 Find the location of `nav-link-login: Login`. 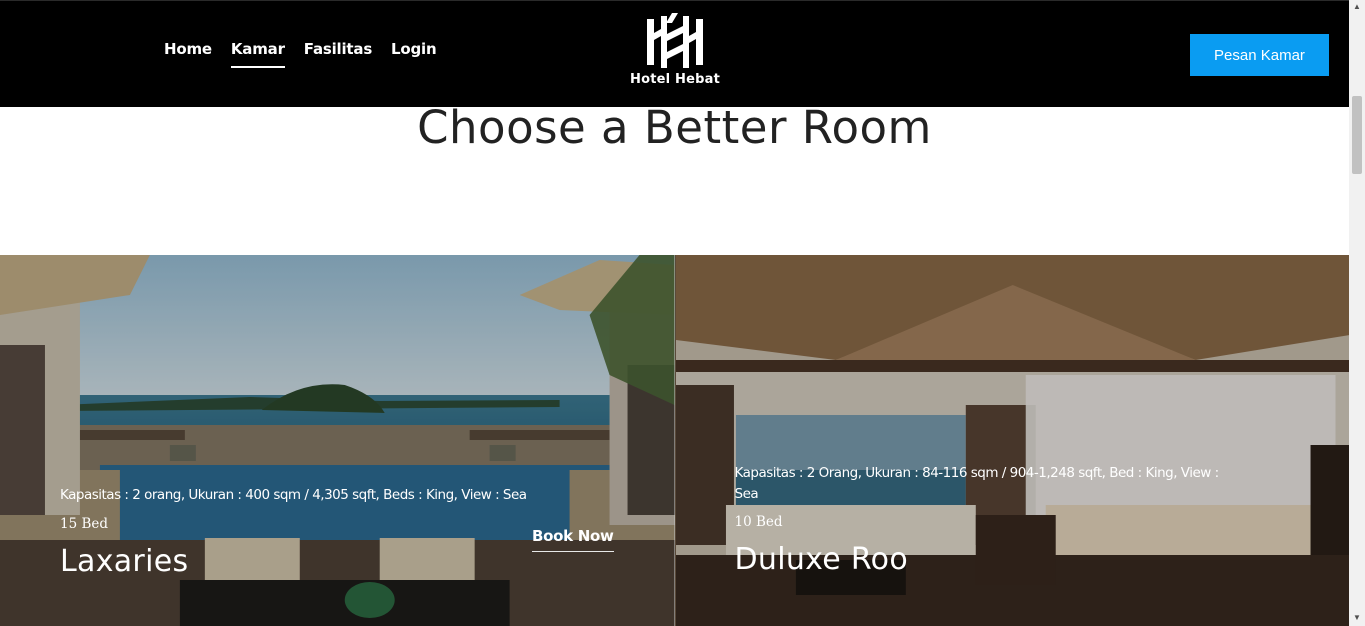

nav-link-login: Login is located at coordinates (414, 53).